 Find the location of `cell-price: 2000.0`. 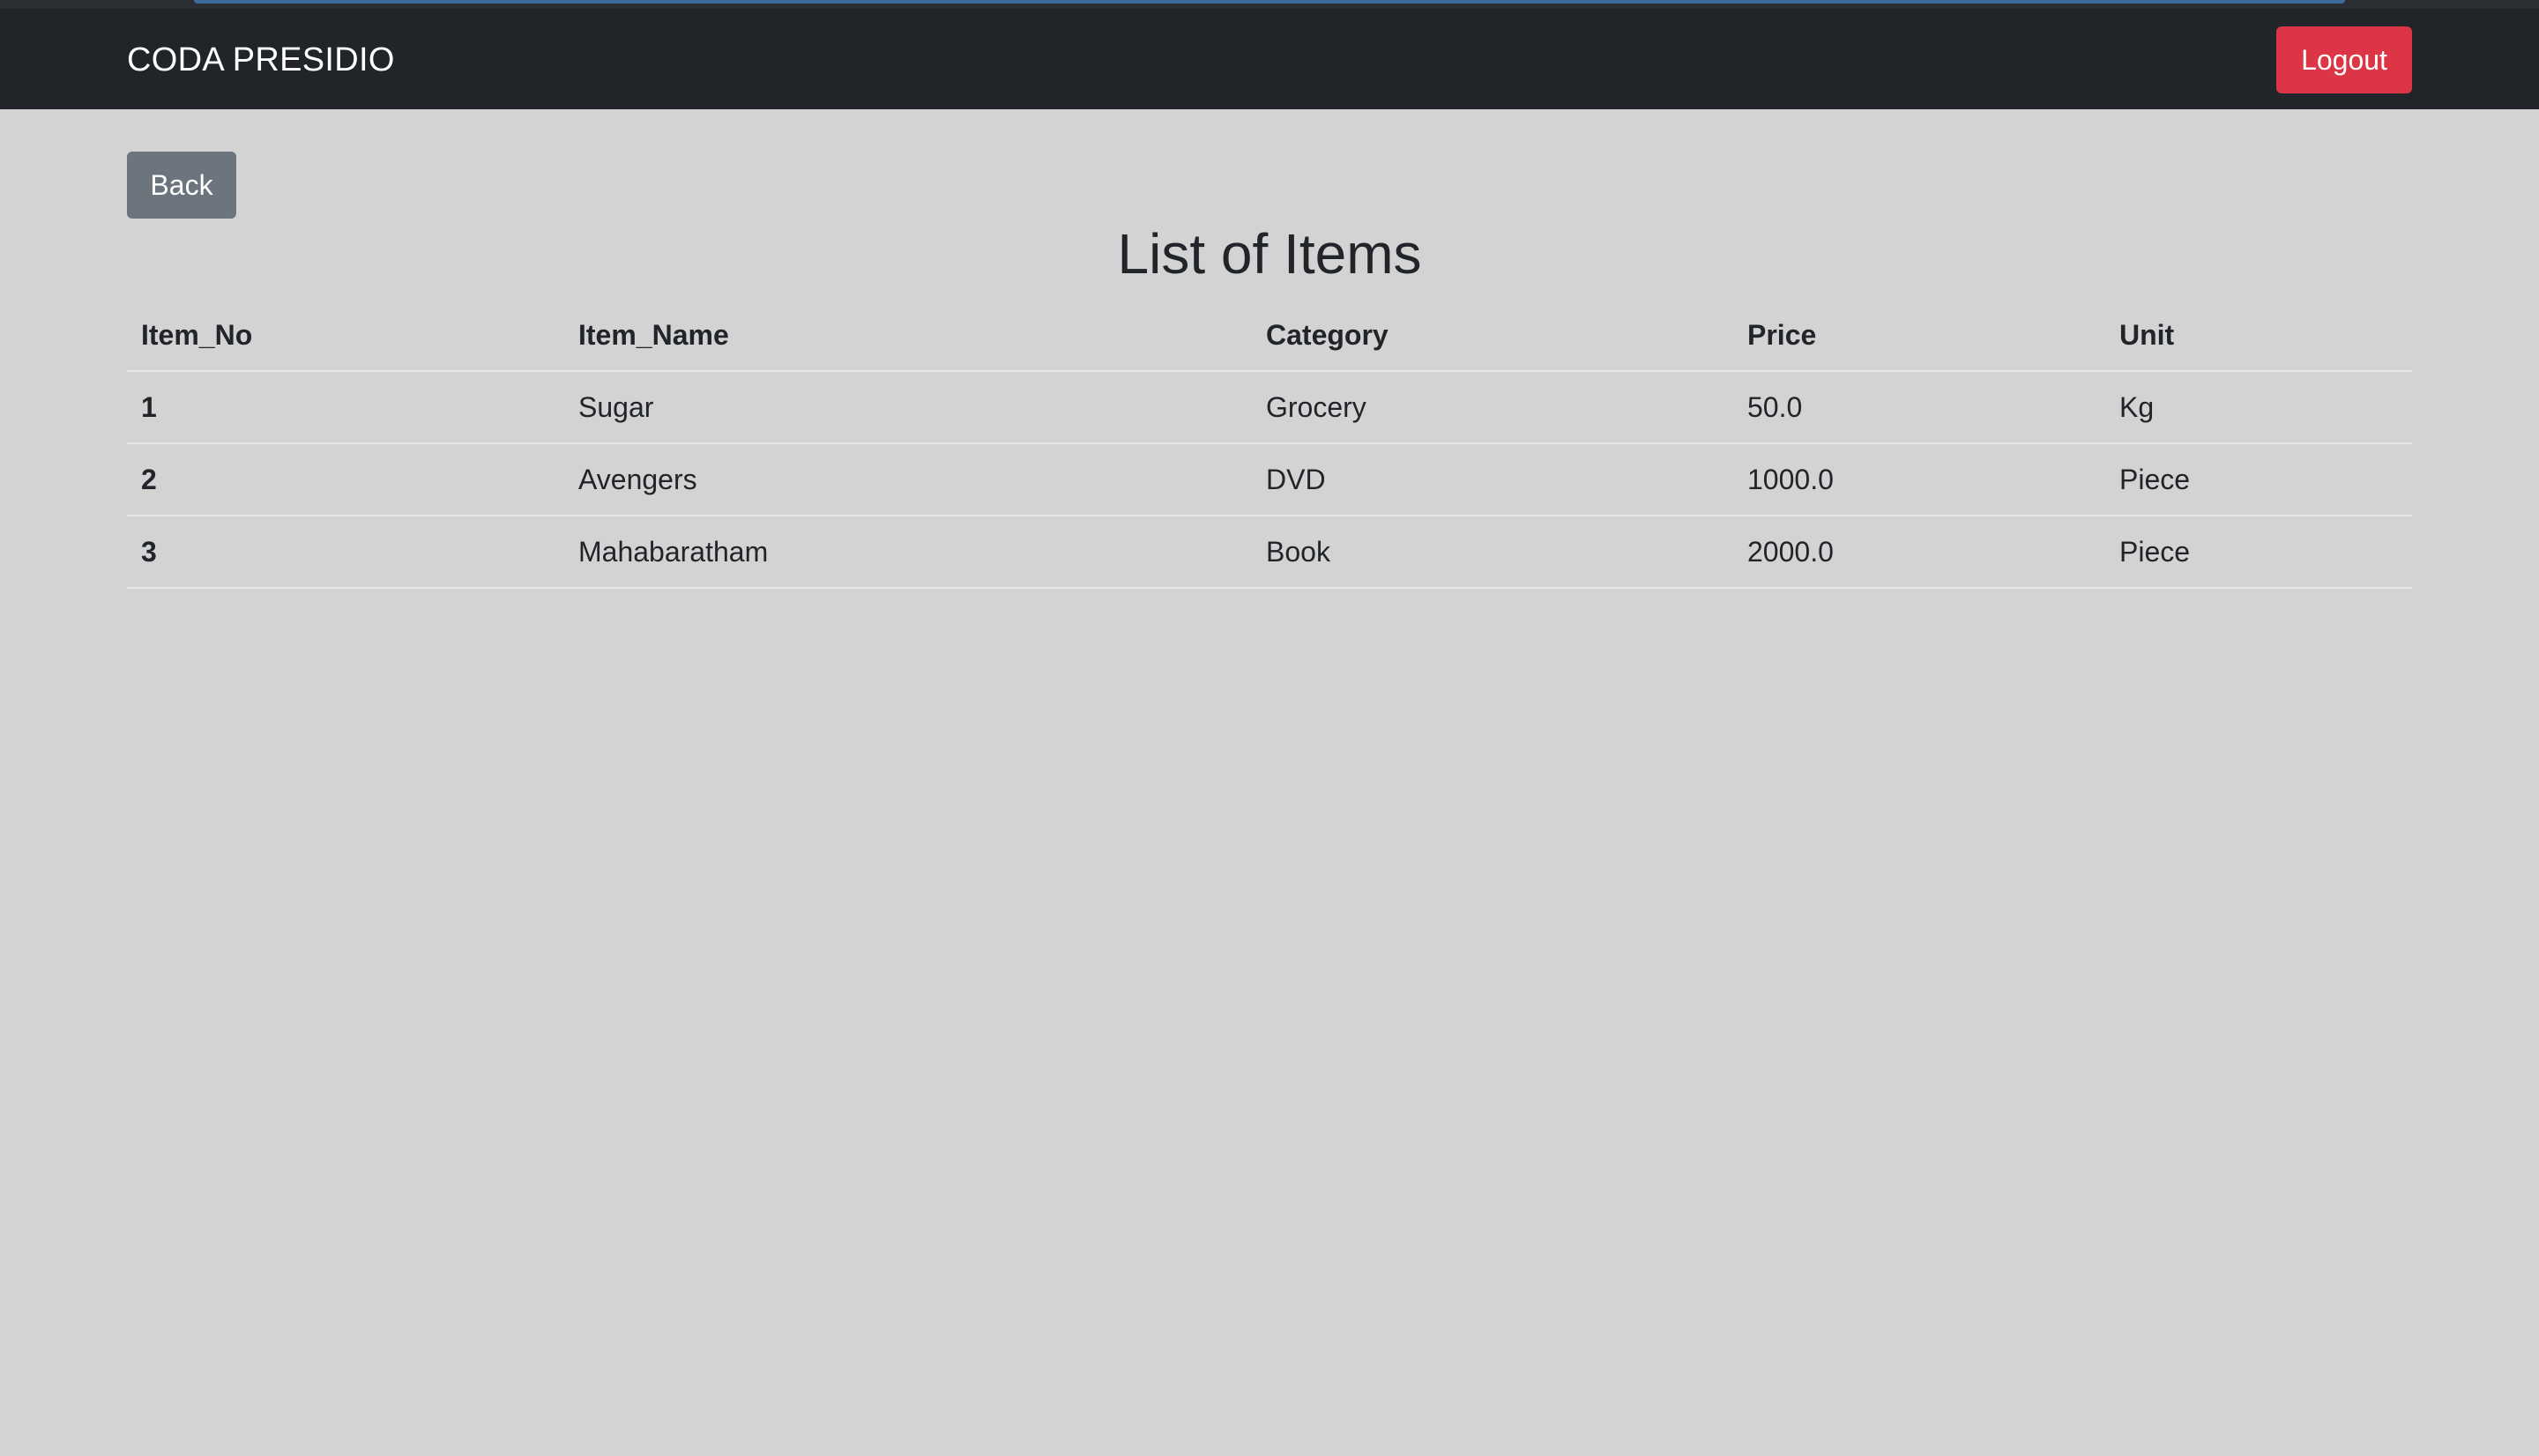

cell-price: 2000.0 is located at coordinates (1919, 552).